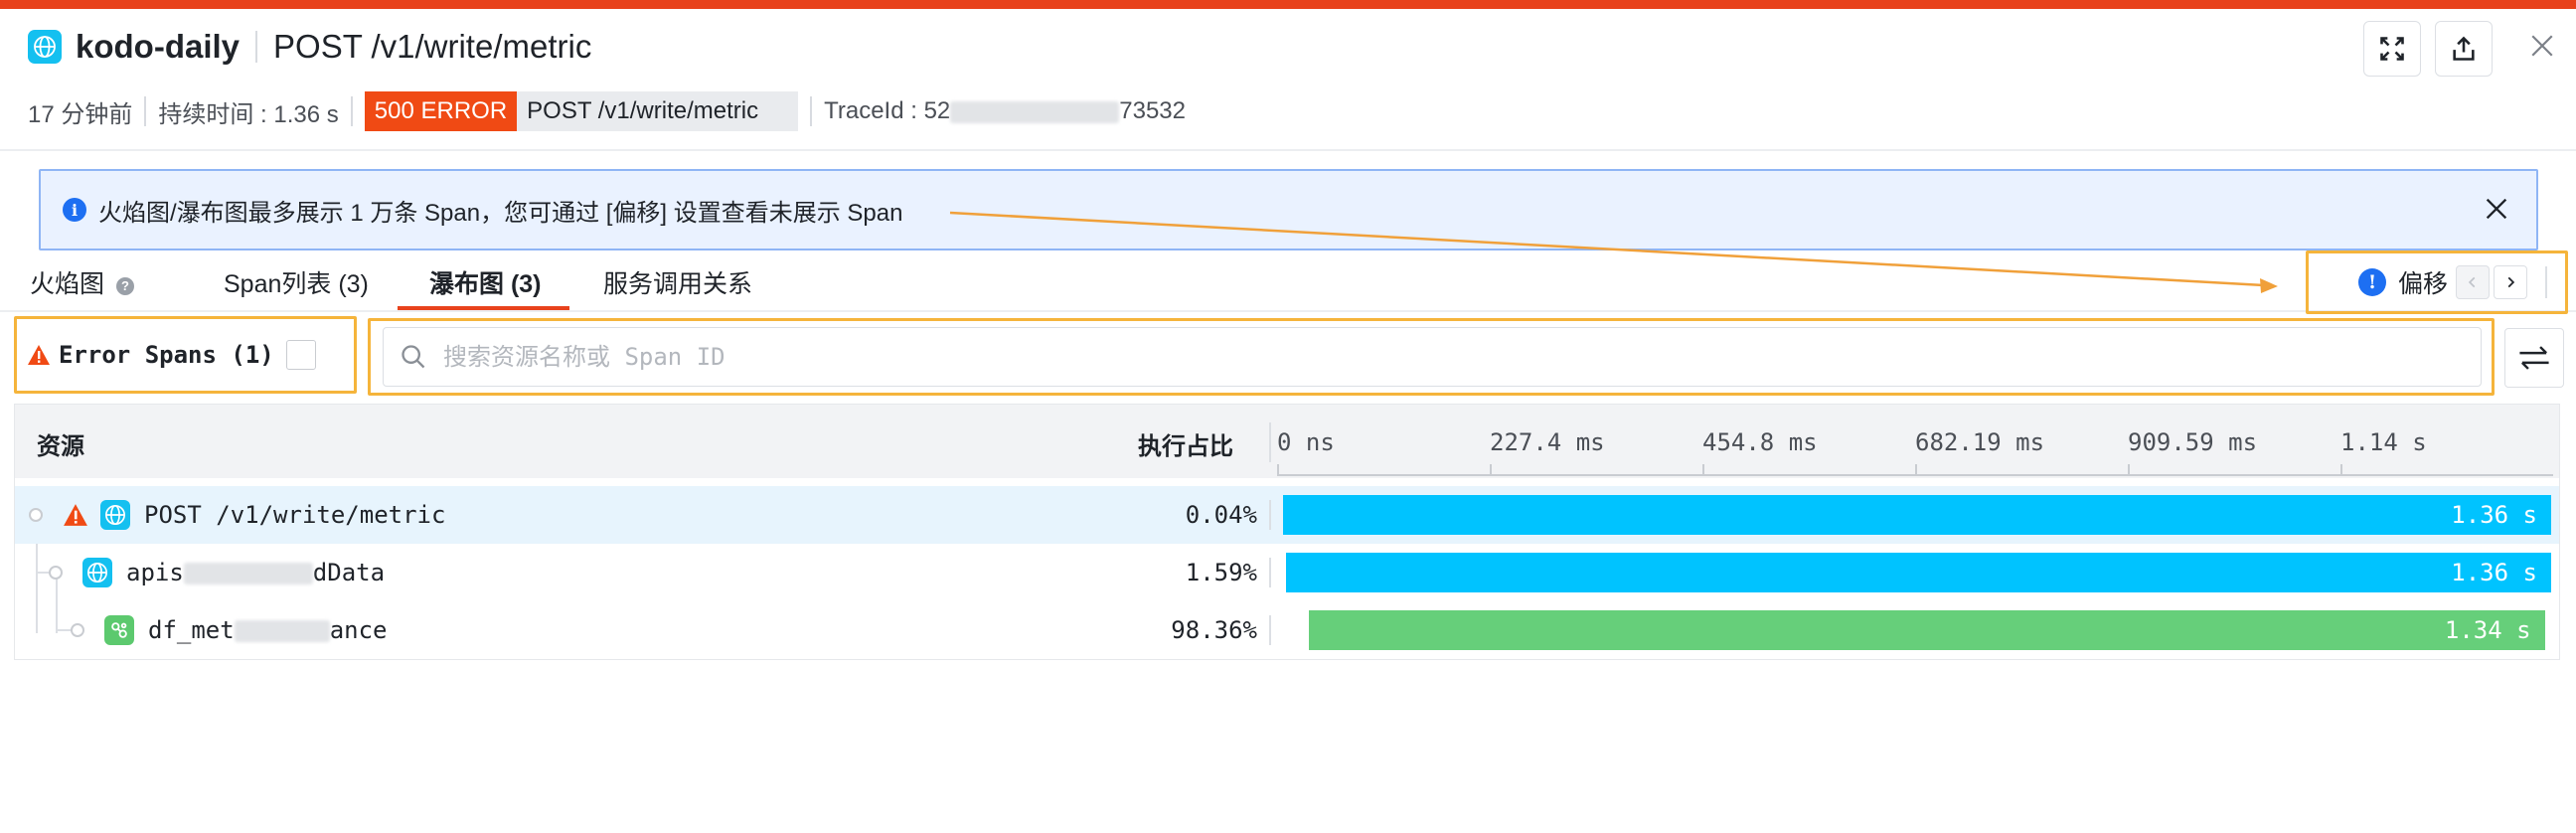 This screenshot has height=833, width=2576. I want to click on search-highlight, so click(1431, 357).